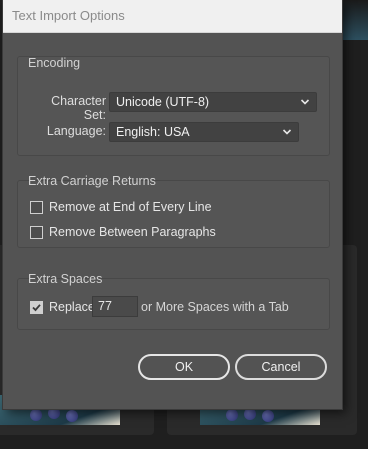 The width and height of the screenshot is (368, 449). I want to click on background-thumbnail-top, so click(355, 20).